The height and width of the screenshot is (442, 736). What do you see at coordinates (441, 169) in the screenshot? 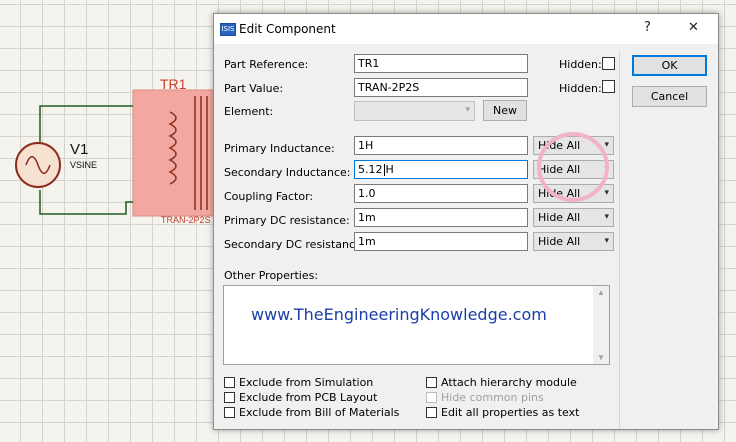
I see `secondary-inductance-input: 5.12 H` at bounding box center [441, 169].